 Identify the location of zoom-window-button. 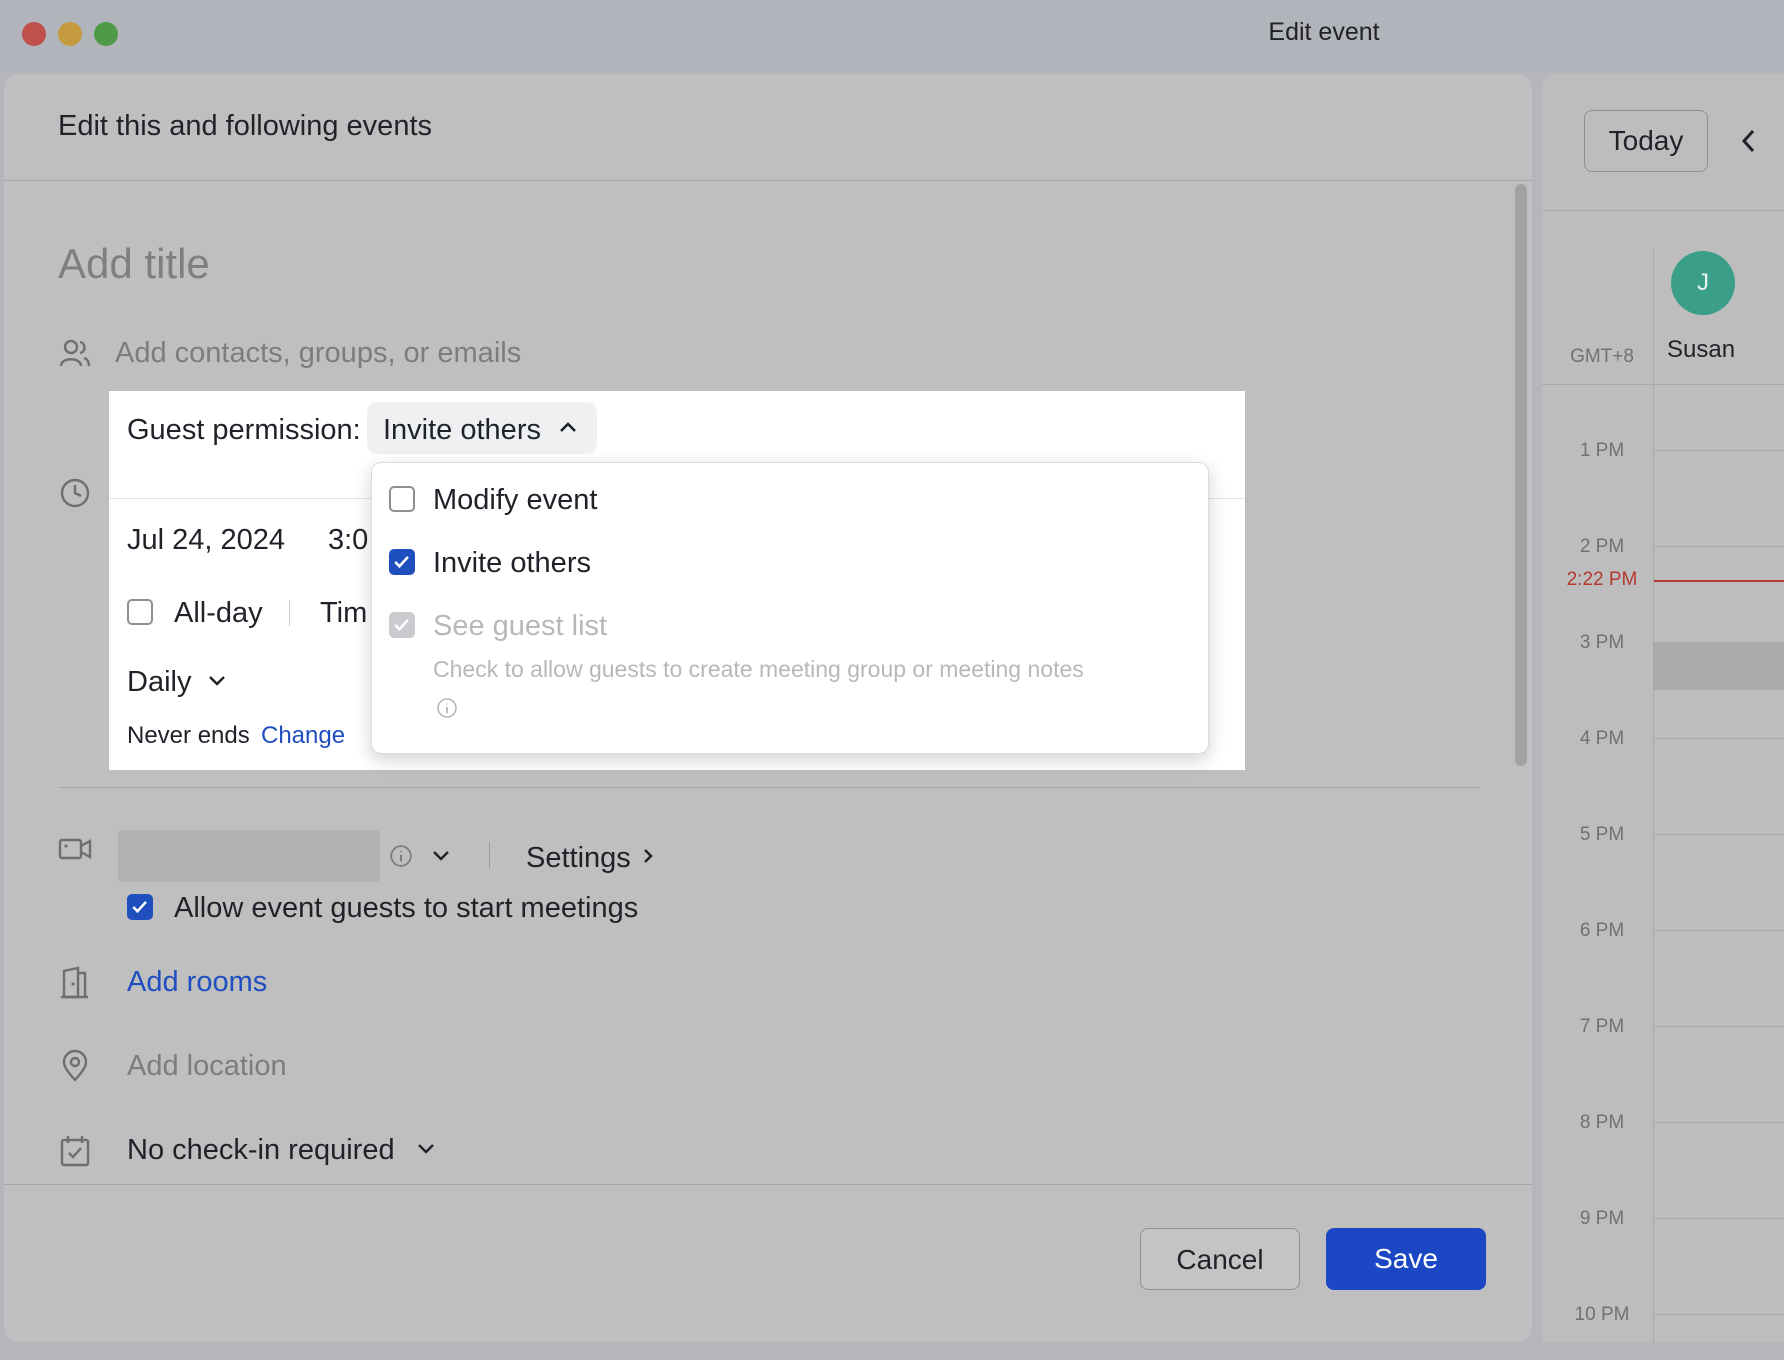
(106, 34).